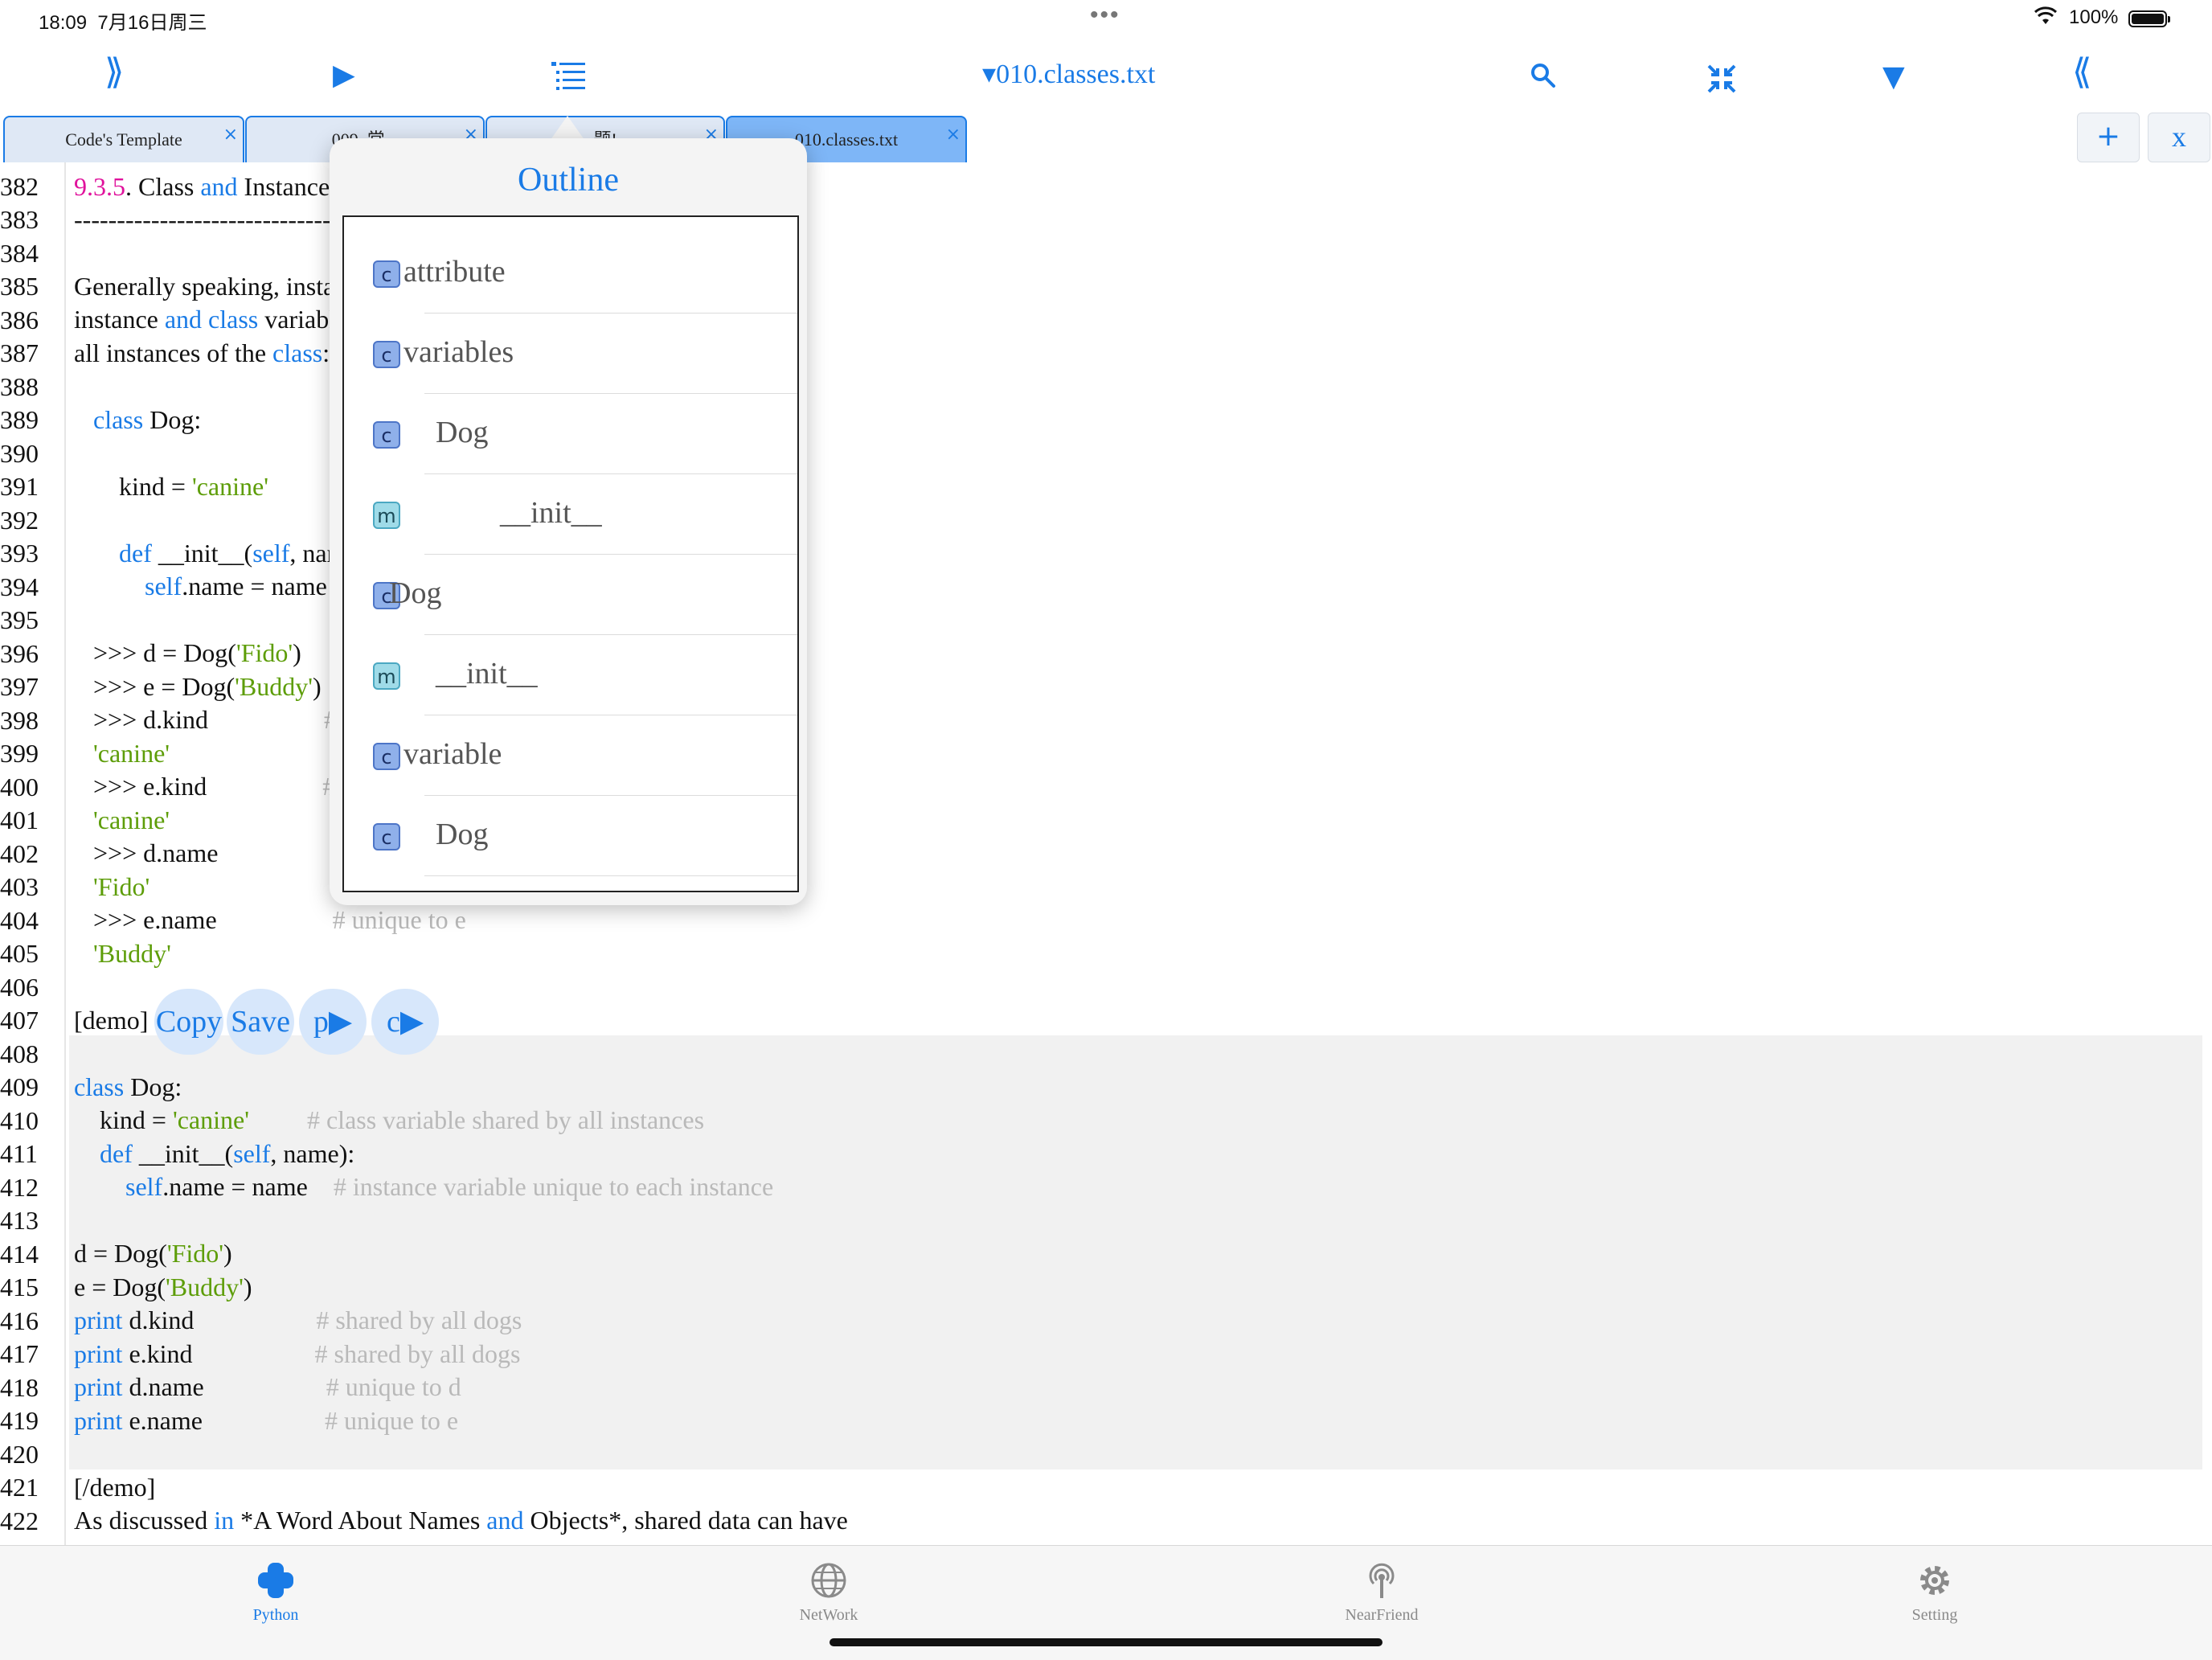 This screenshot has height=1660, width=2212. I want to click on code-line: 'Buddy', so click(132, 953).